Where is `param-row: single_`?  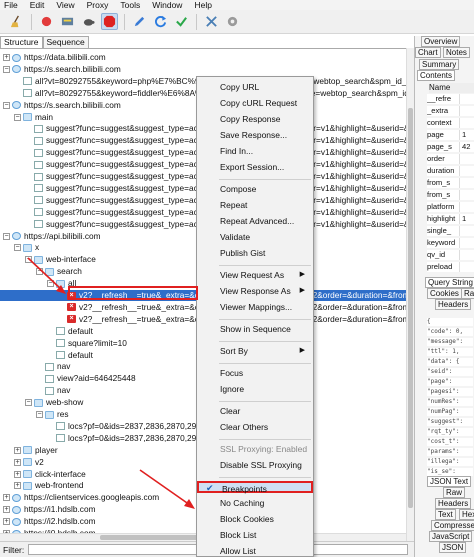 param-row: single_ is located at coordinates (450, 231).